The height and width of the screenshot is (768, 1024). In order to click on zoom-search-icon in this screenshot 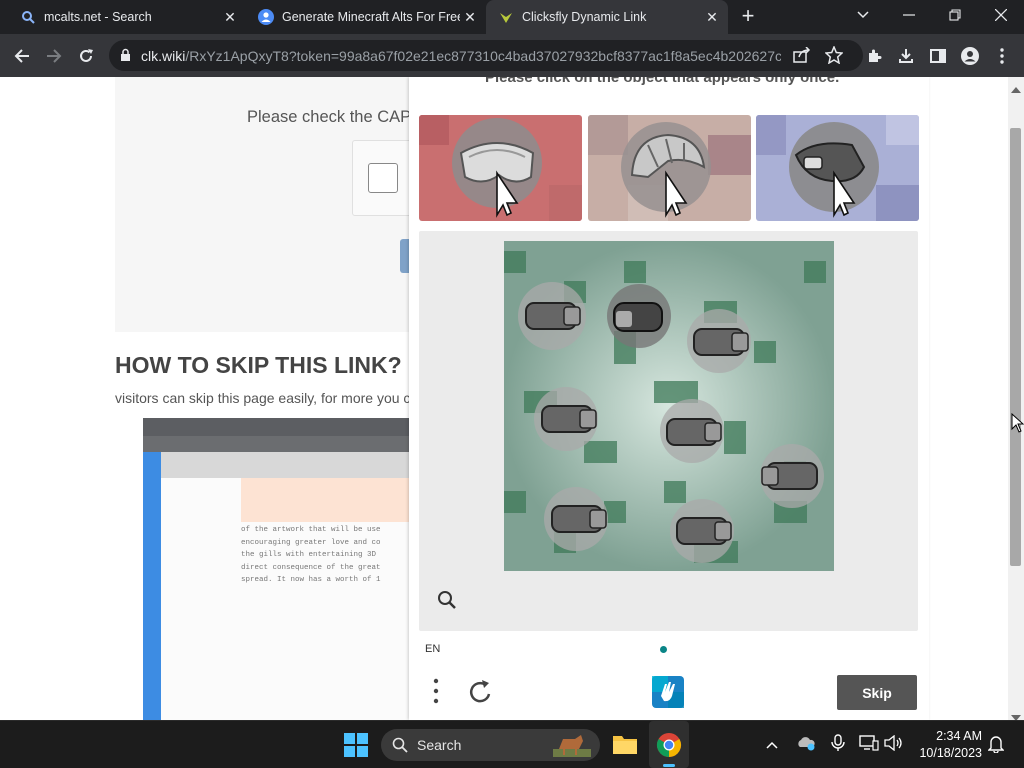, I will do `click(447, 600)`.